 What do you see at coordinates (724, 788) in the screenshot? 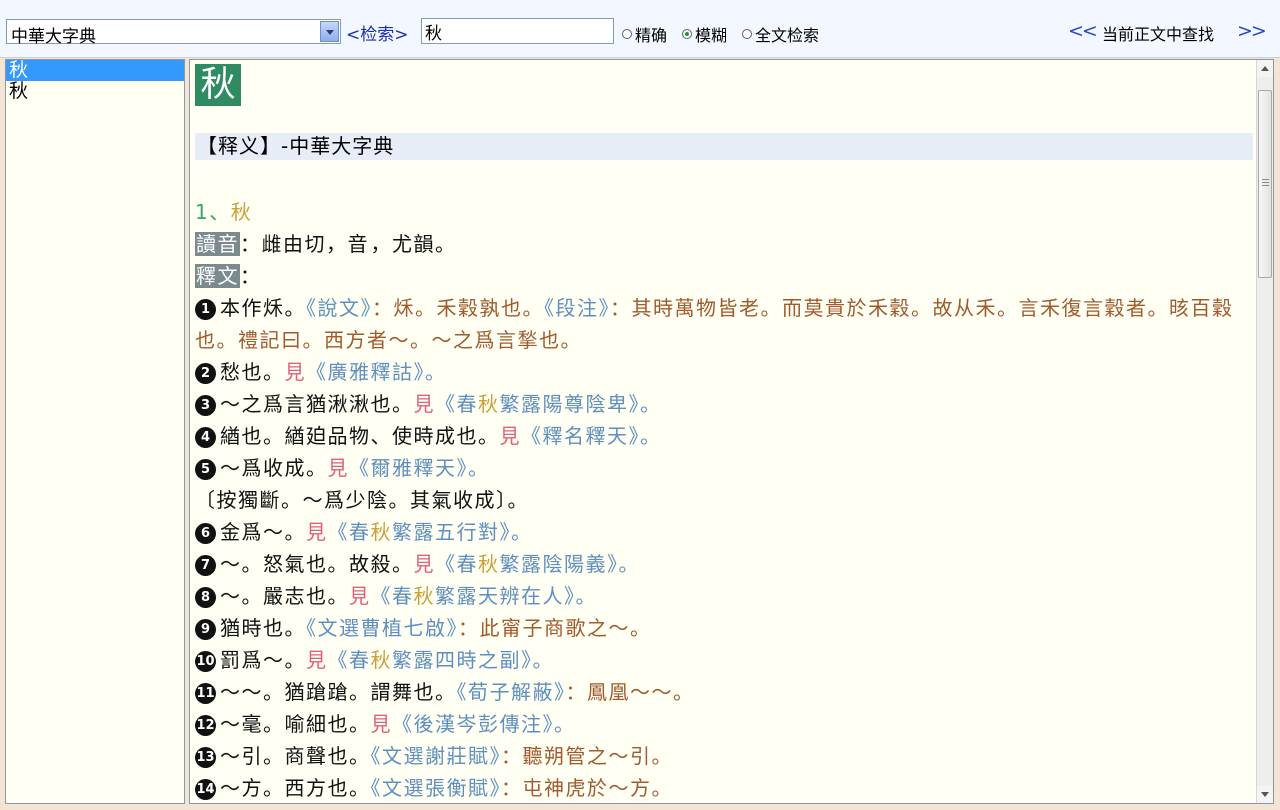
I see `sense-14: 14 ～方。西方也。《文選張衡賦》：屯神虎於～方。` at bounding box center [724, 788].